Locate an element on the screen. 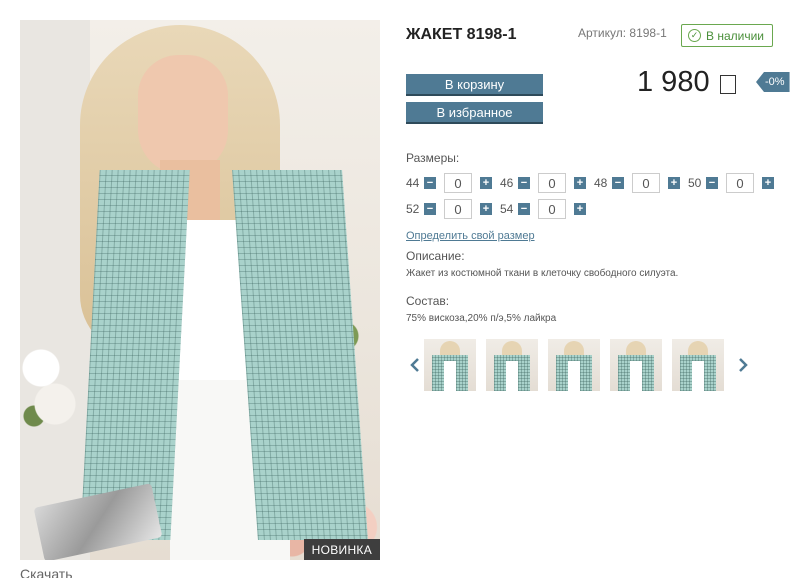 The width and height of the screenshot is (800, 578). description-label: Описание: is located at coordinates (435, 256).